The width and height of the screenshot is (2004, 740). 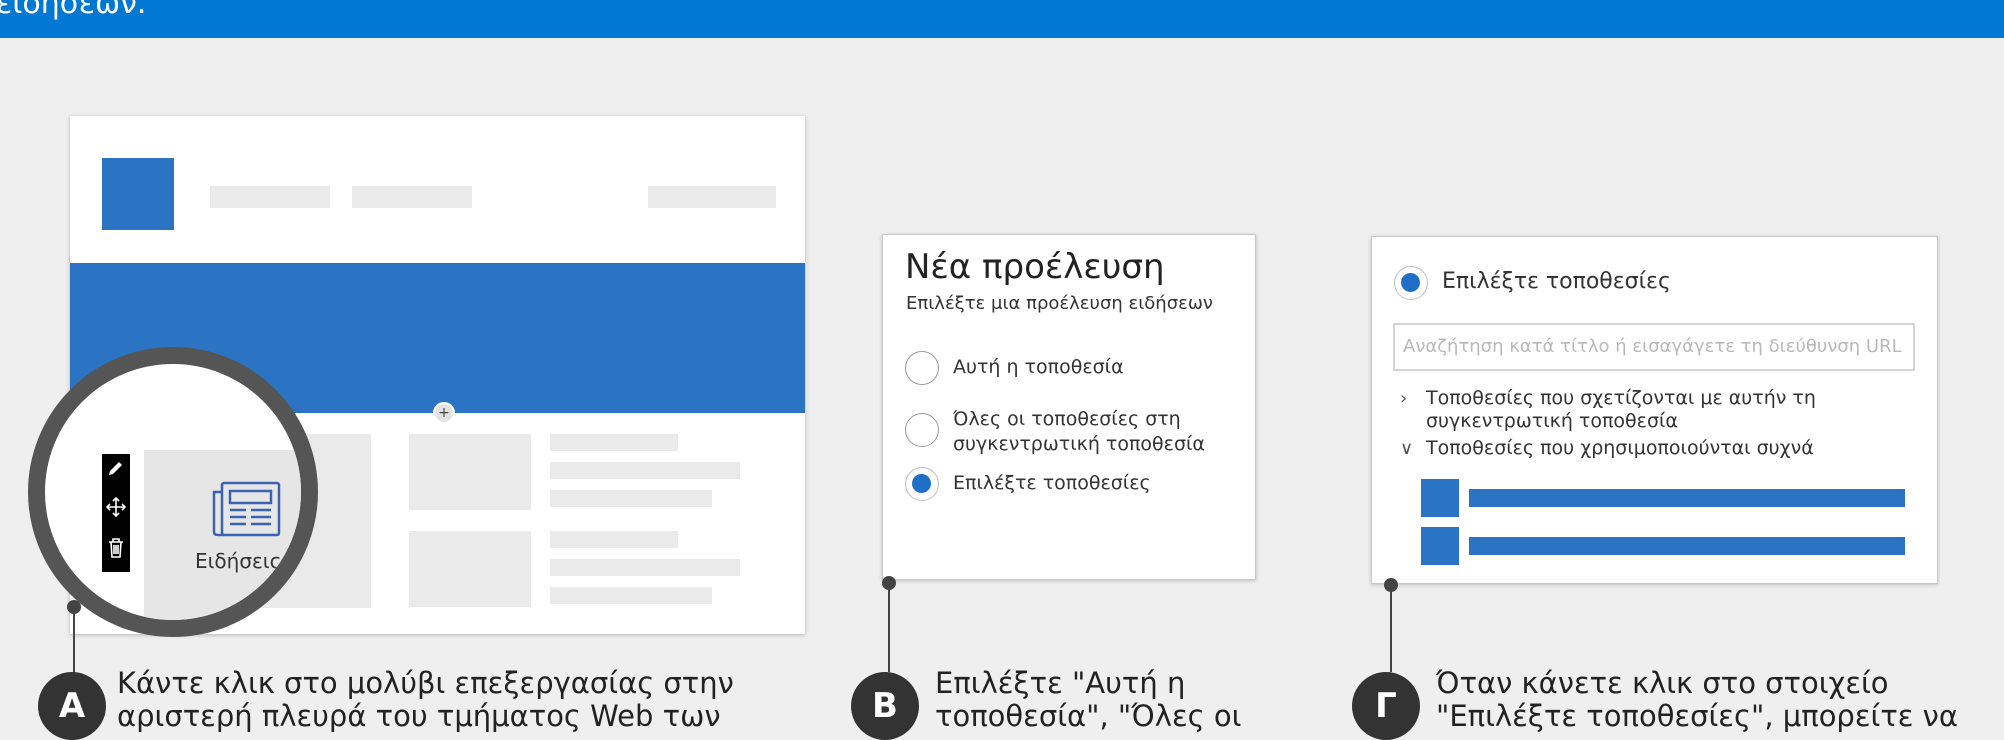 What do you see at coordinates (1059, 303) in the screenshot?
I see `dialog-subtitle: Επιλέξτε μια προέλευση ειδήσεων` at bounding box center [1059, 303].